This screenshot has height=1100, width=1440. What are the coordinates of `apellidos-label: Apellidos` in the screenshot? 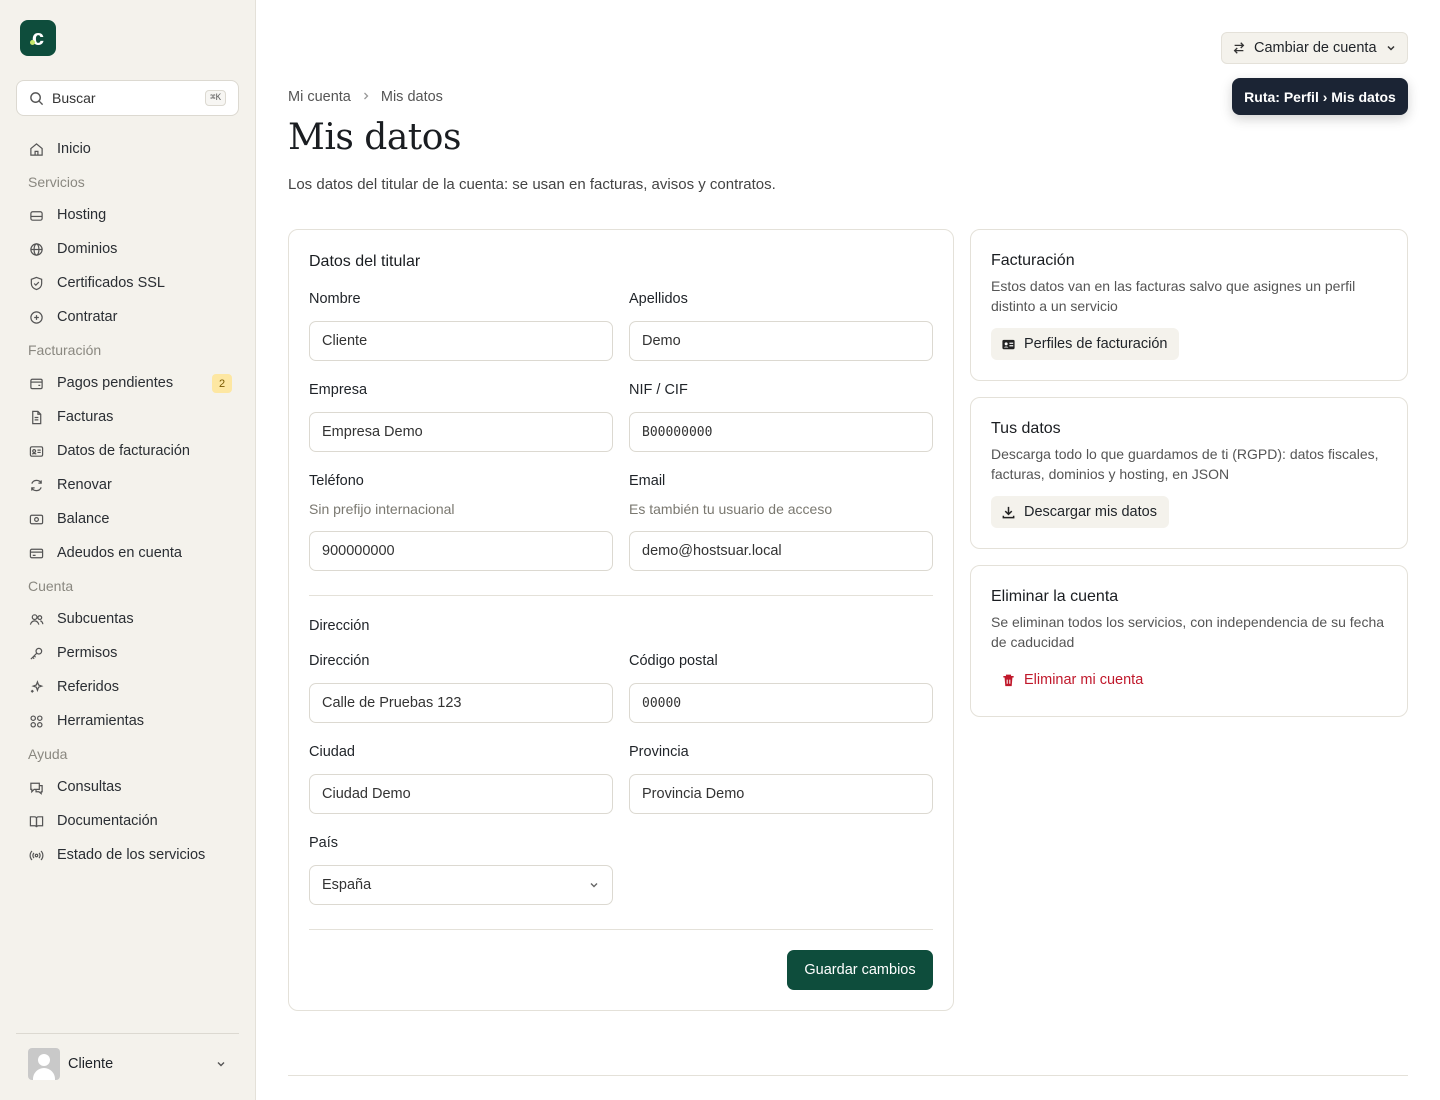 It's located at (658, 299).